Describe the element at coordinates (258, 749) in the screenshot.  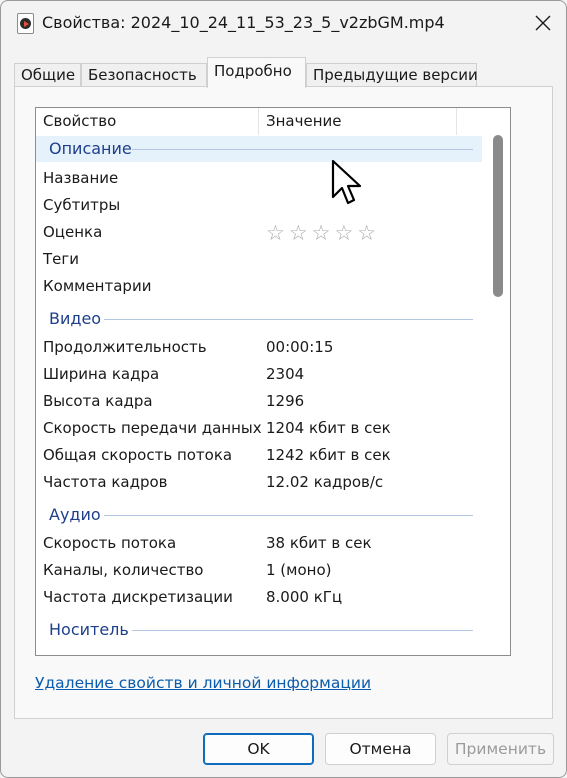
I see `ok-button: OK` at that location.